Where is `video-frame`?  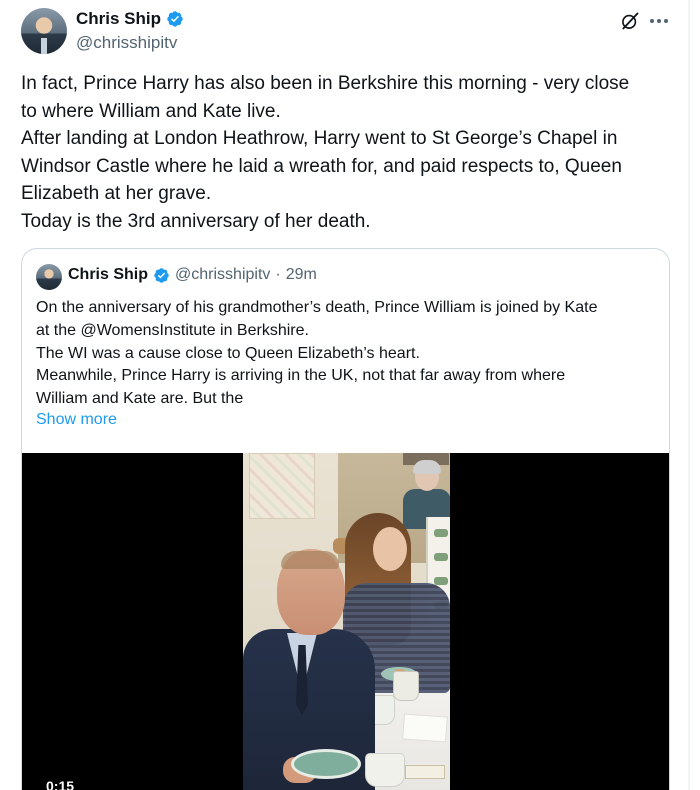
video-frame is located at coordinates (346, 621).